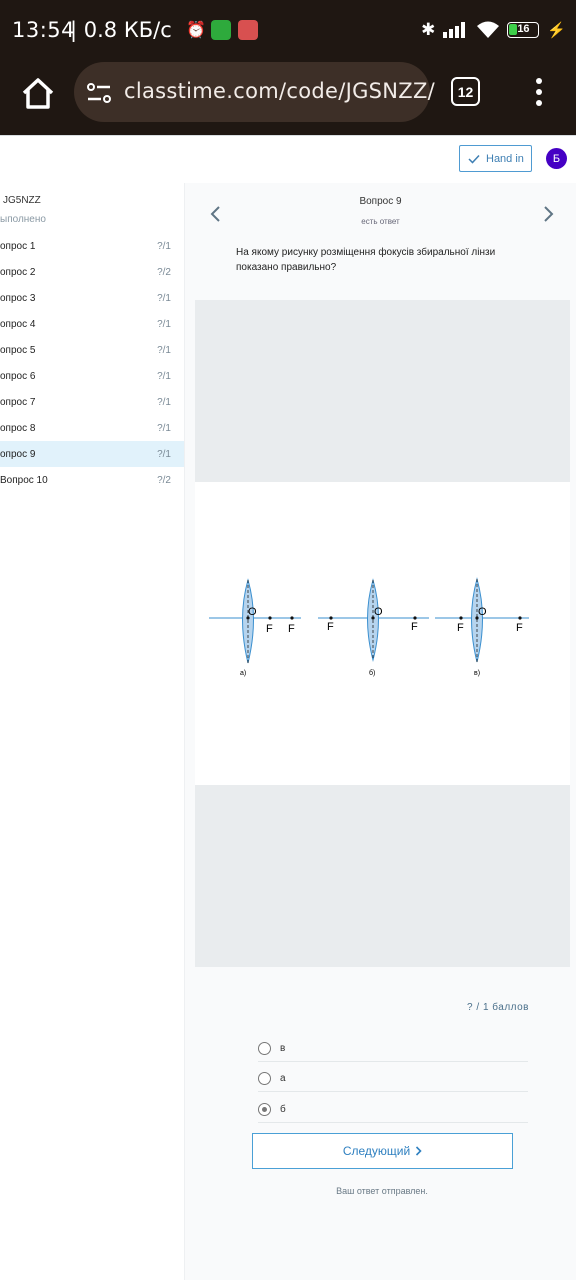 The width and height of the screenshot is (576, 1280). What do you see at coordinates (280, 91) in the screenshot?
I see `url-text: classtime.com/code/JGSNZZ/` at bounding box center [280, 91].